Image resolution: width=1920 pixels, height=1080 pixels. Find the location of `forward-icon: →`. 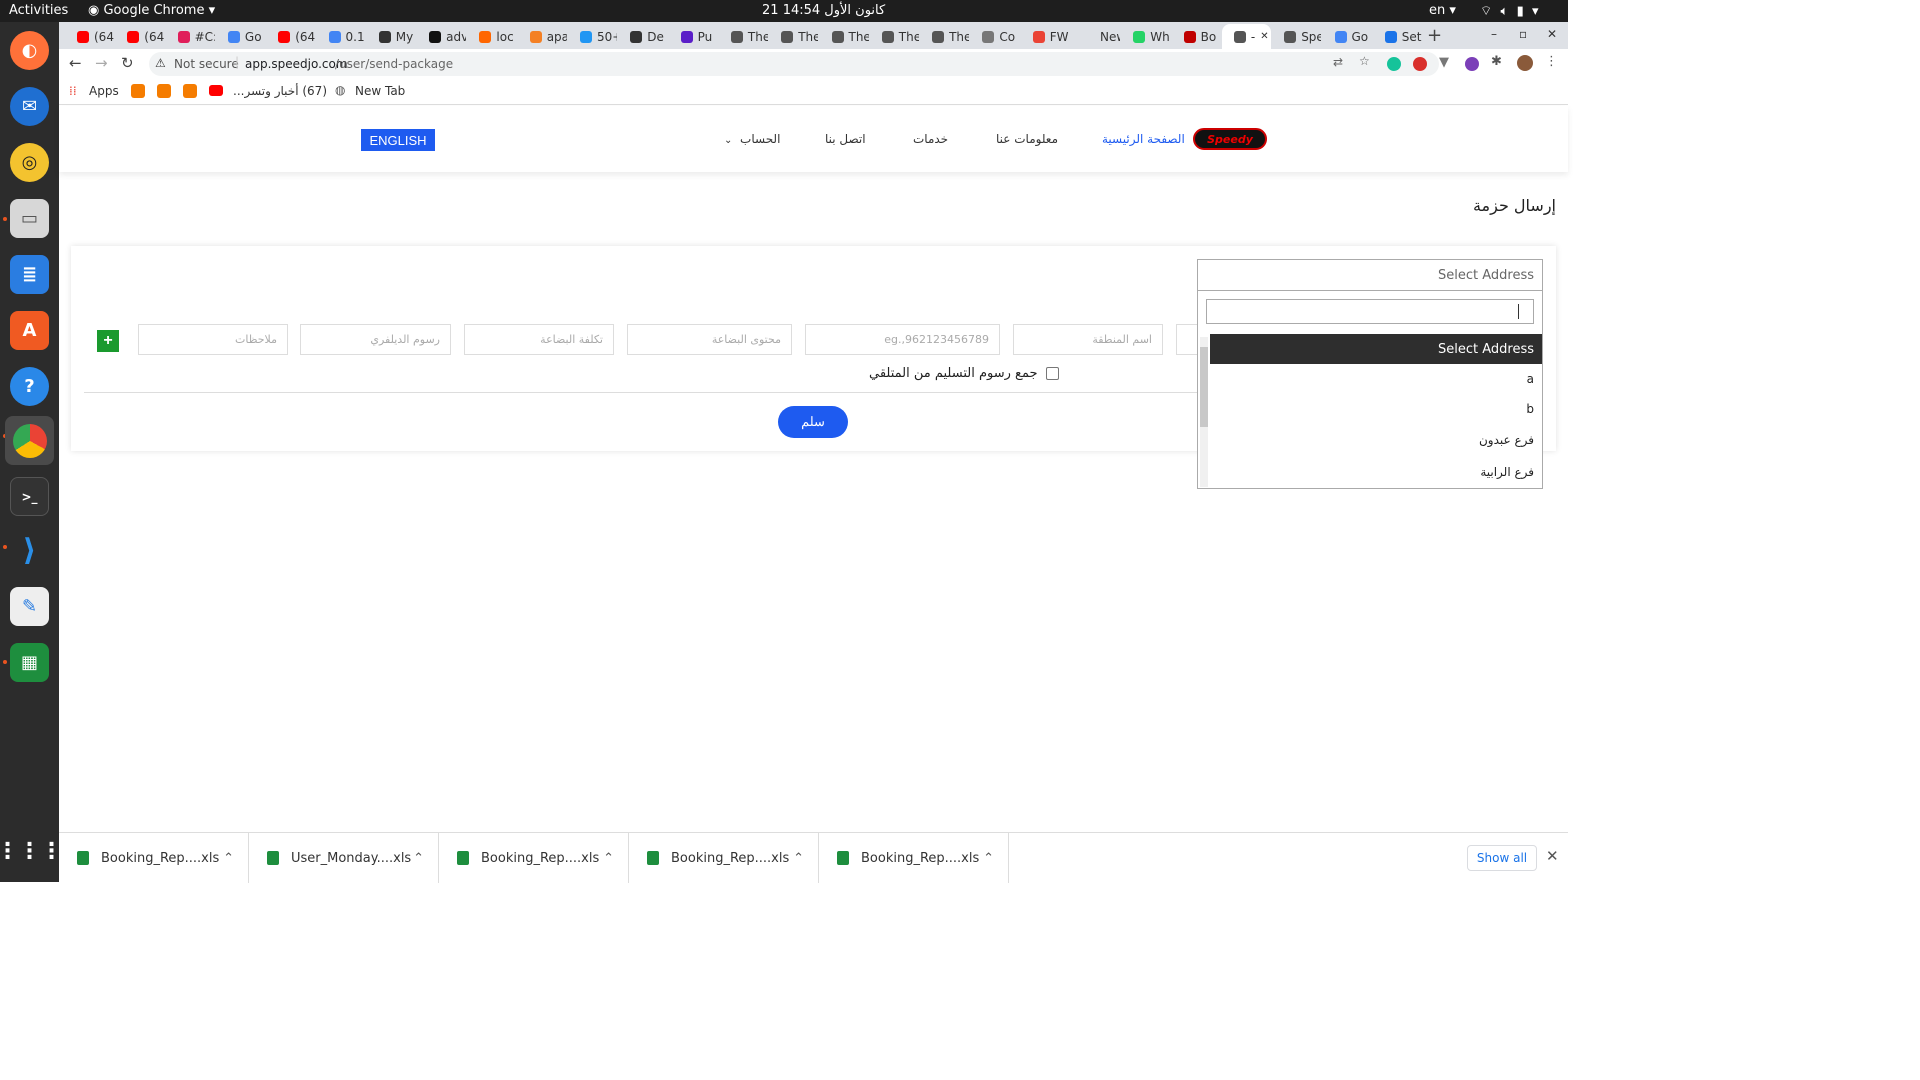

forward-icon: → is located at coordinates (101, 63).